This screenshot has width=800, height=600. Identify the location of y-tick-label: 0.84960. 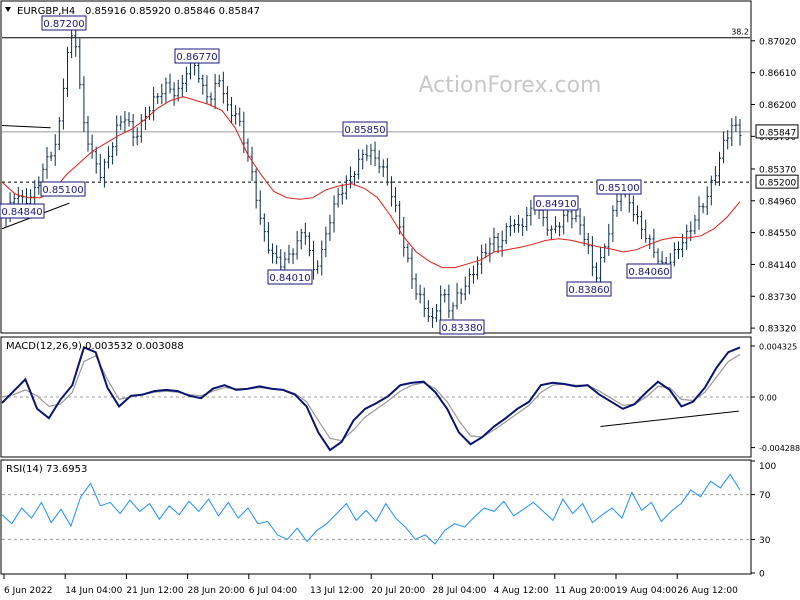
(777, 202).